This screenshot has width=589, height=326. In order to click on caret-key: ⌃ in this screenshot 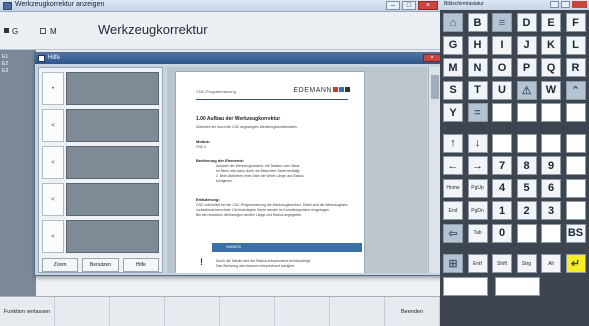, I will do `click(575, 90)`.